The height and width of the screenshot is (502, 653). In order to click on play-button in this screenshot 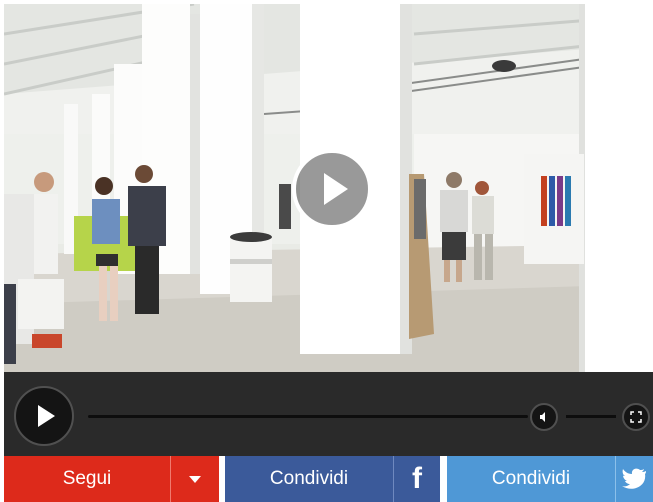, I will do `click(44, 416)`.